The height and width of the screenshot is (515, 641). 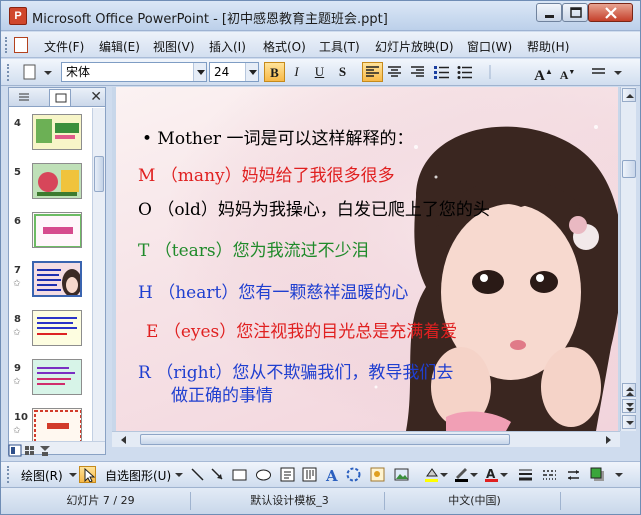 I want to click on previous-slide-button, so click(x=629, y=390).